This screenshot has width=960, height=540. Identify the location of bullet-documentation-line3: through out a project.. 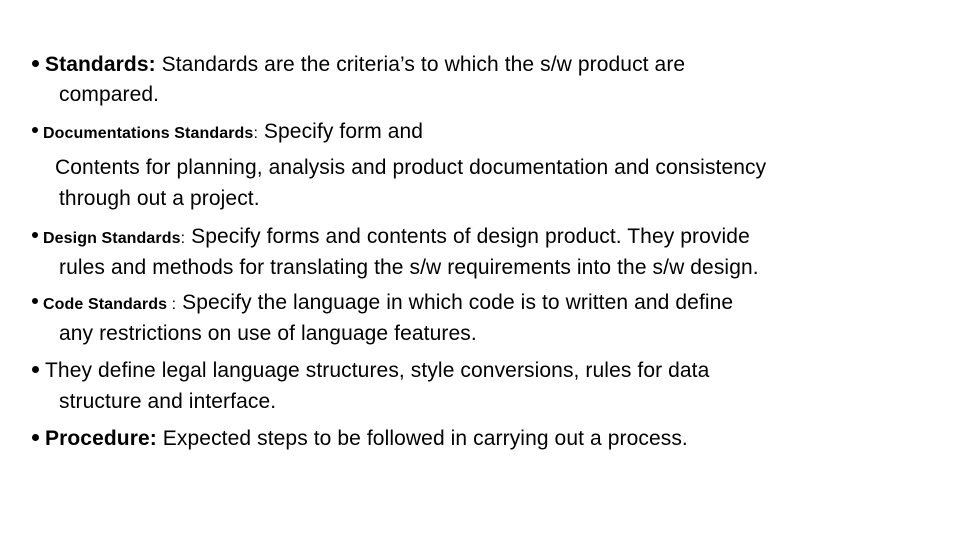
(159, 199).